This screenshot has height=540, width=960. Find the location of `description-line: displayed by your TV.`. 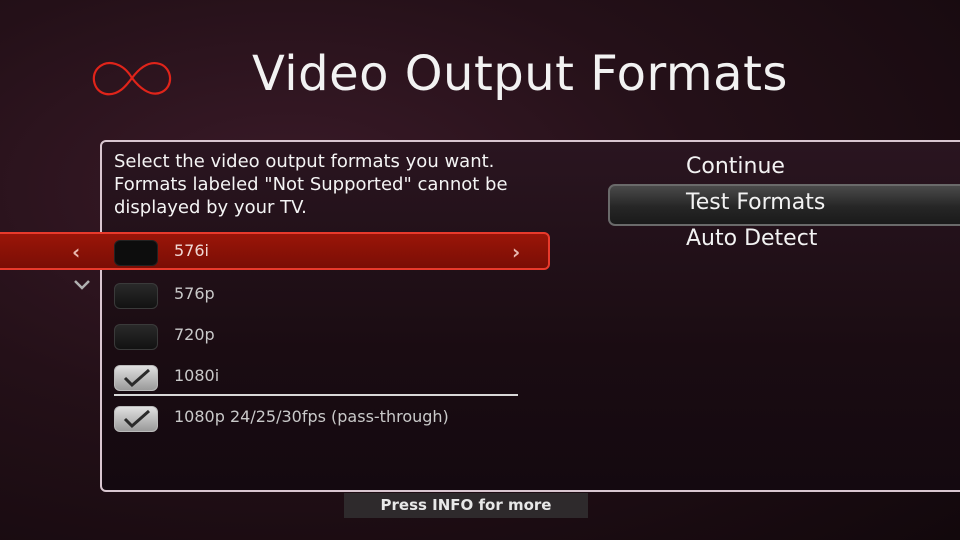

description-line: displayed by your TV. is located at coordinates (210, 207).